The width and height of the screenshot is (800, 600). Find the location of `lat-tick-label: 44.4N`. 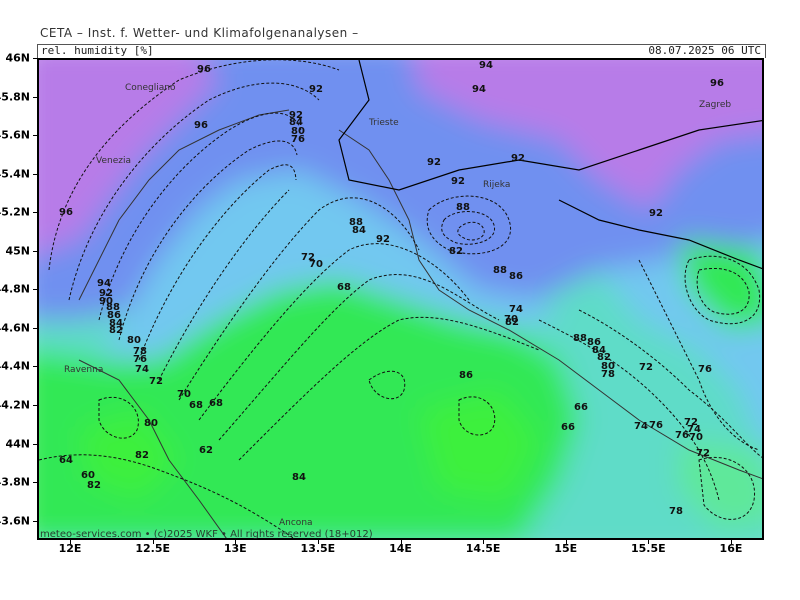

lat-tick-label: 44.4N is located at coordinates (15, 366).